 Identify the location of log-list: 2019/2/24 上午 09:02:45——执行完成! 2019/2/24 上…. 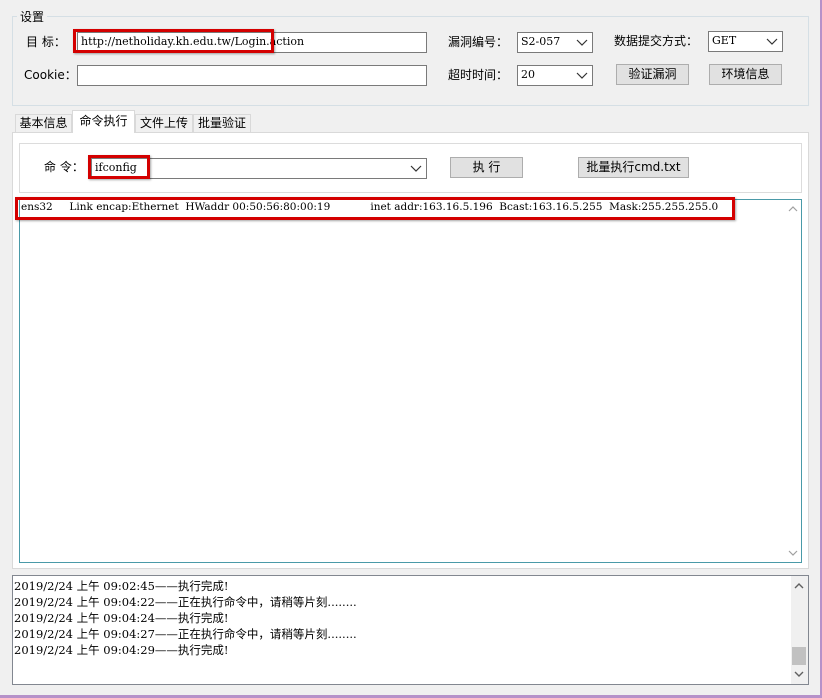
(185, 618).